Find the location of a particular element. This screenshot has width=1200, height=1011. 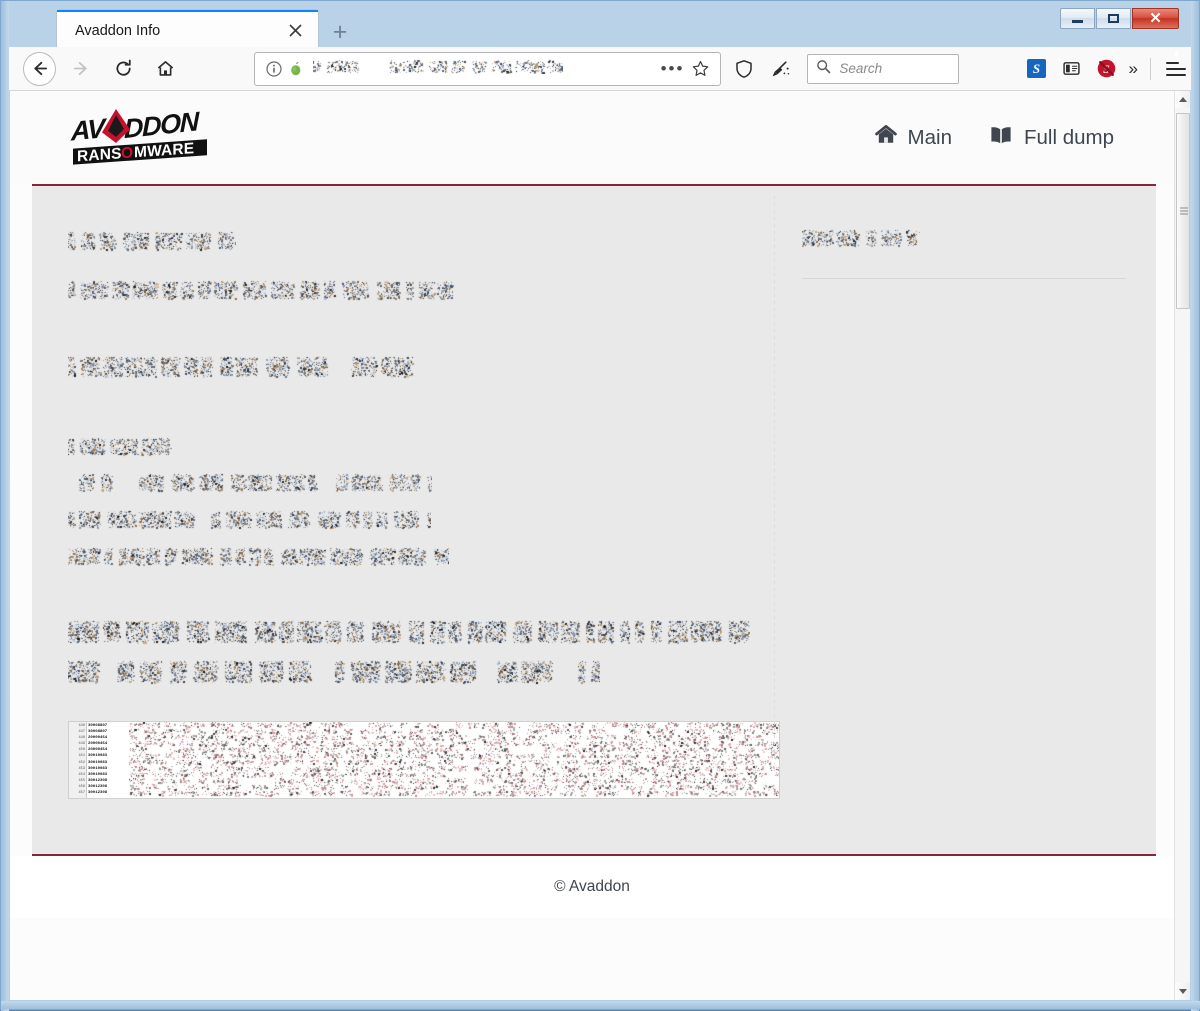

url-text-redacted is located at coordinates (485, 69).